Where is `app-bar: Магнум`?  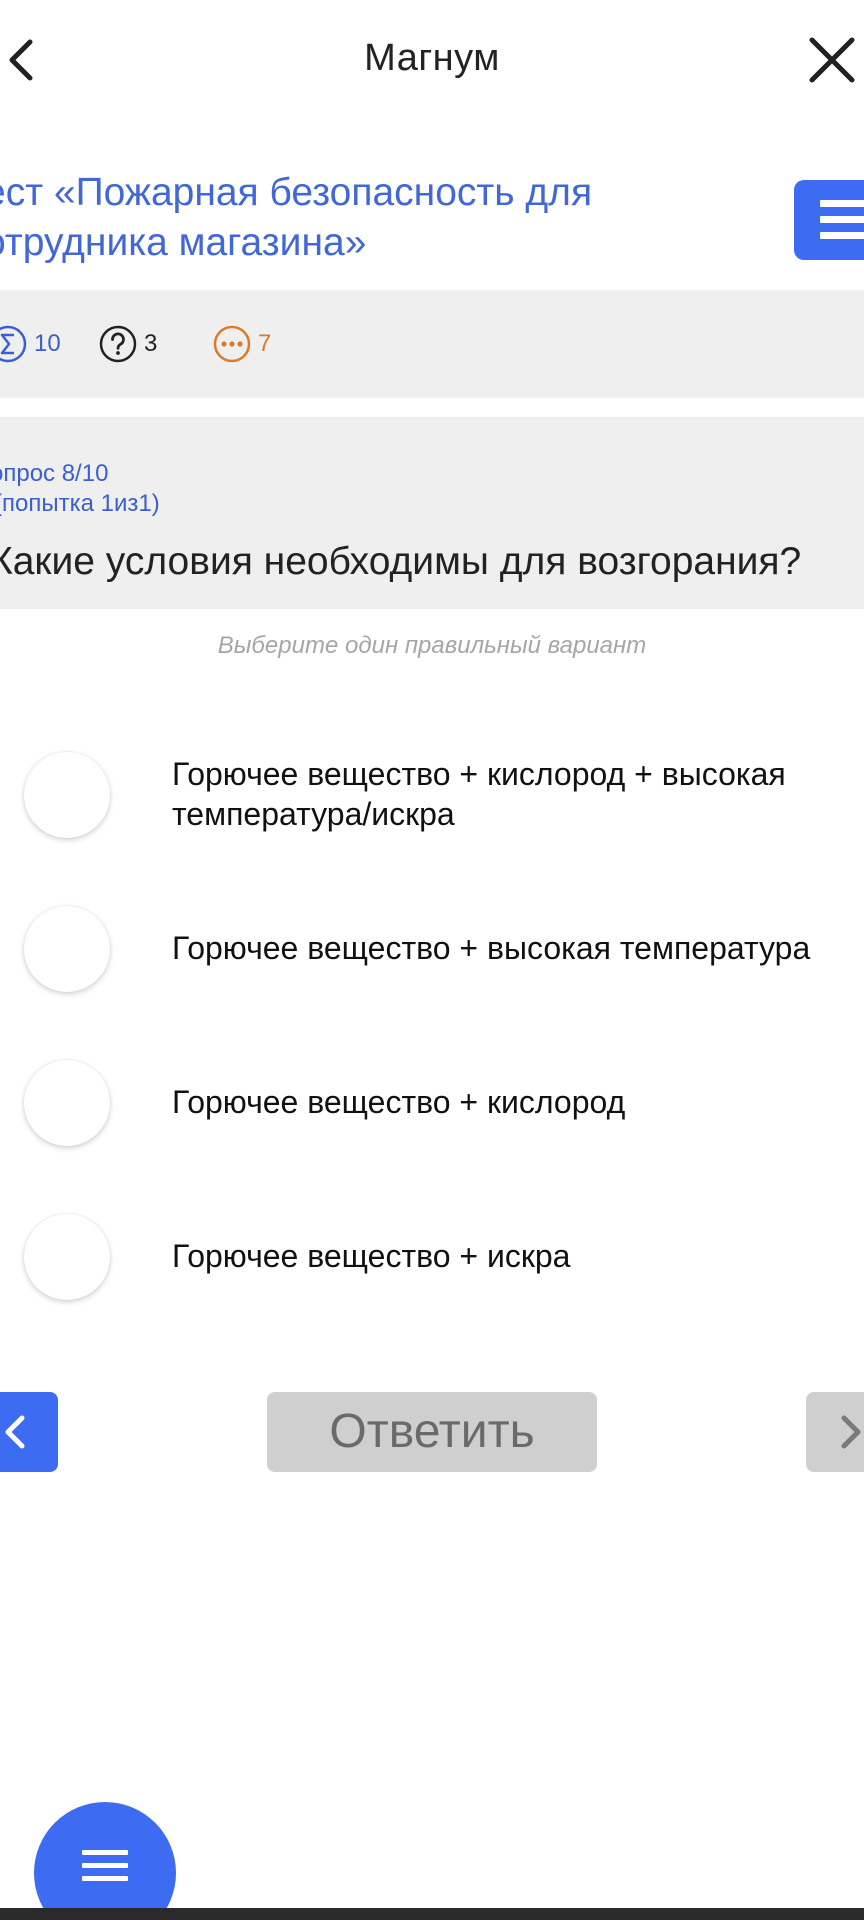 app-bar: Магнум is located at coordinates (432, 60).